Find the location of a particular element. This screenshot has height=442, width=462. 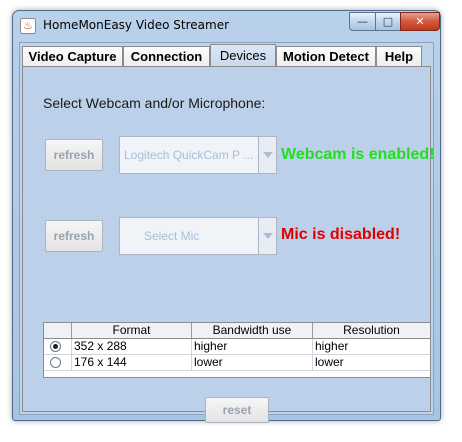

webcam-refresh-button: refresh is located at coordinates (74, 155).